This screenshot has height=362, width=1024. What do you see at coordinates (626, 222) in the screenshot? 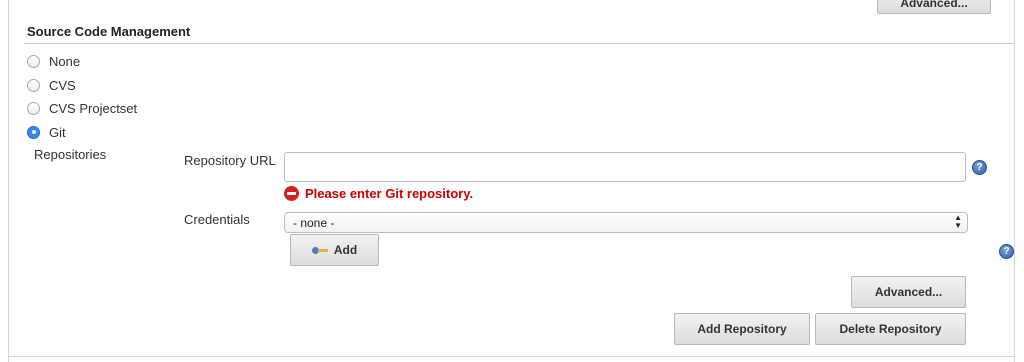
I see `credentials-select: - none - ▲ ▼` at bounding box center [626, 222].